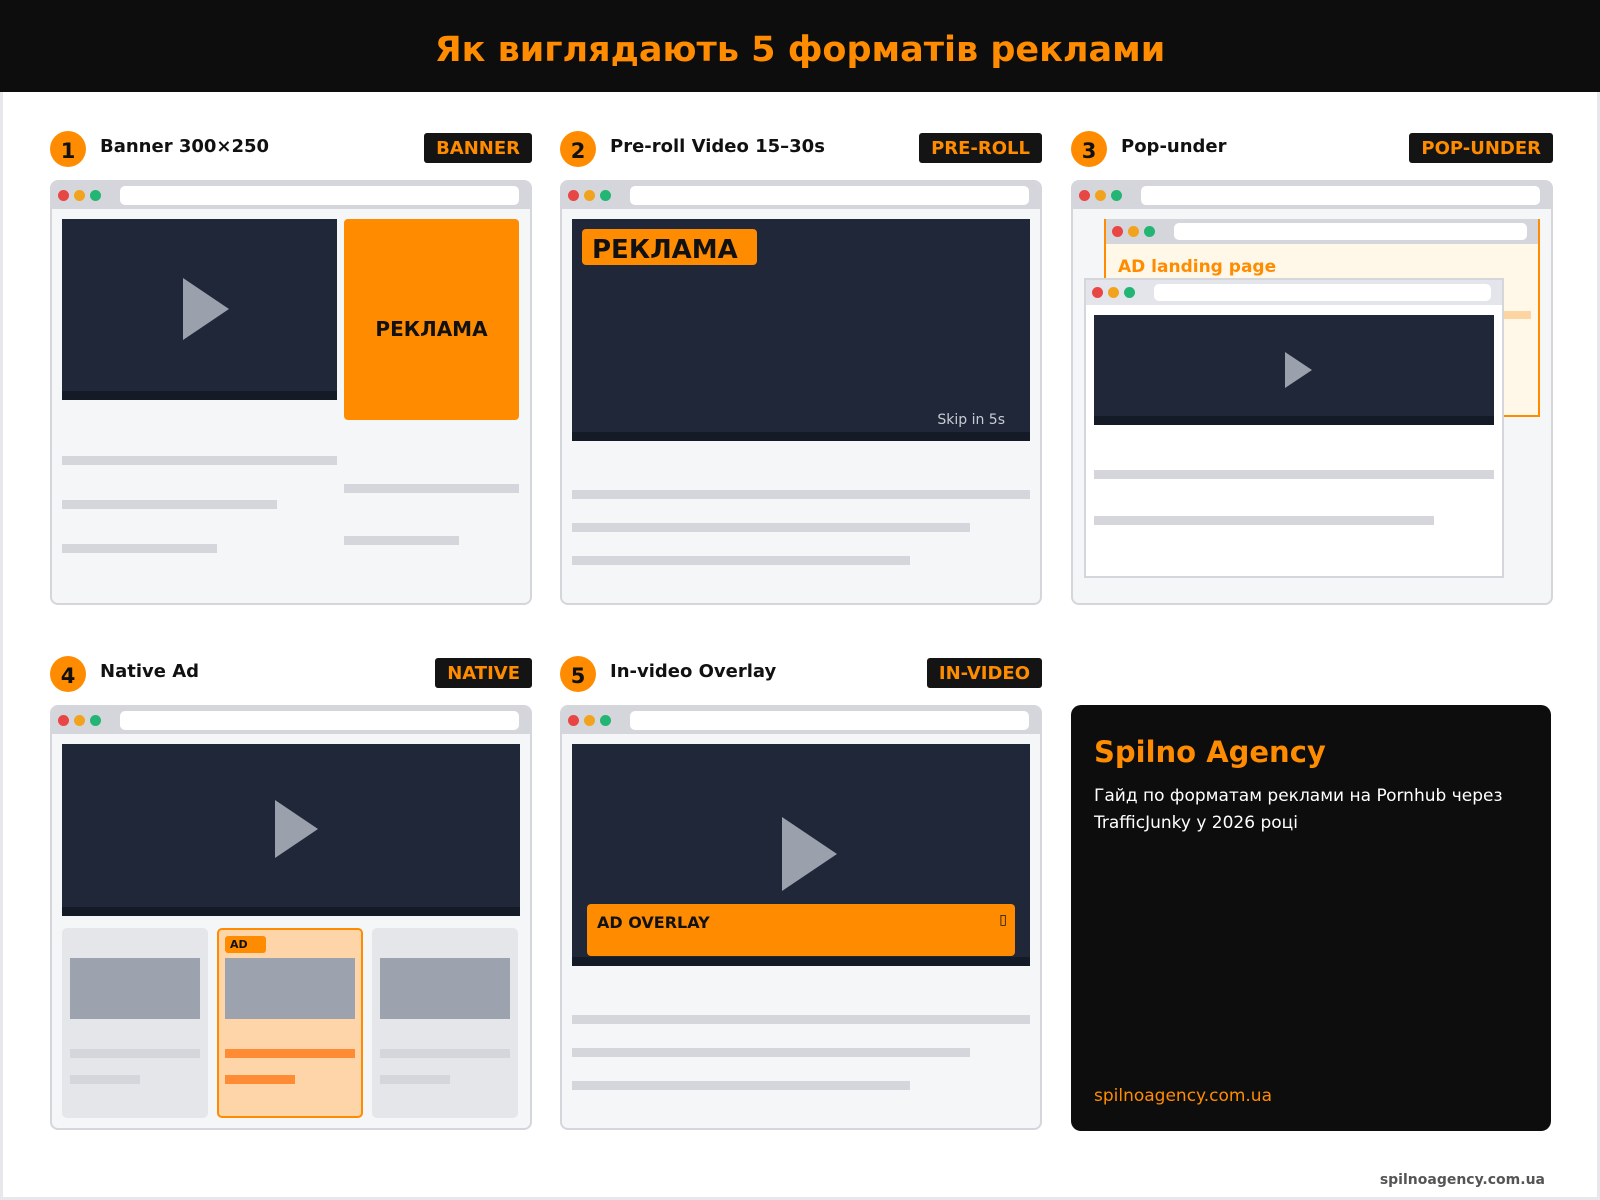 The height and width of the screenshot is (1200, 1600). I want to click on browser-mockup: AD landing page, so click(1312, 392).